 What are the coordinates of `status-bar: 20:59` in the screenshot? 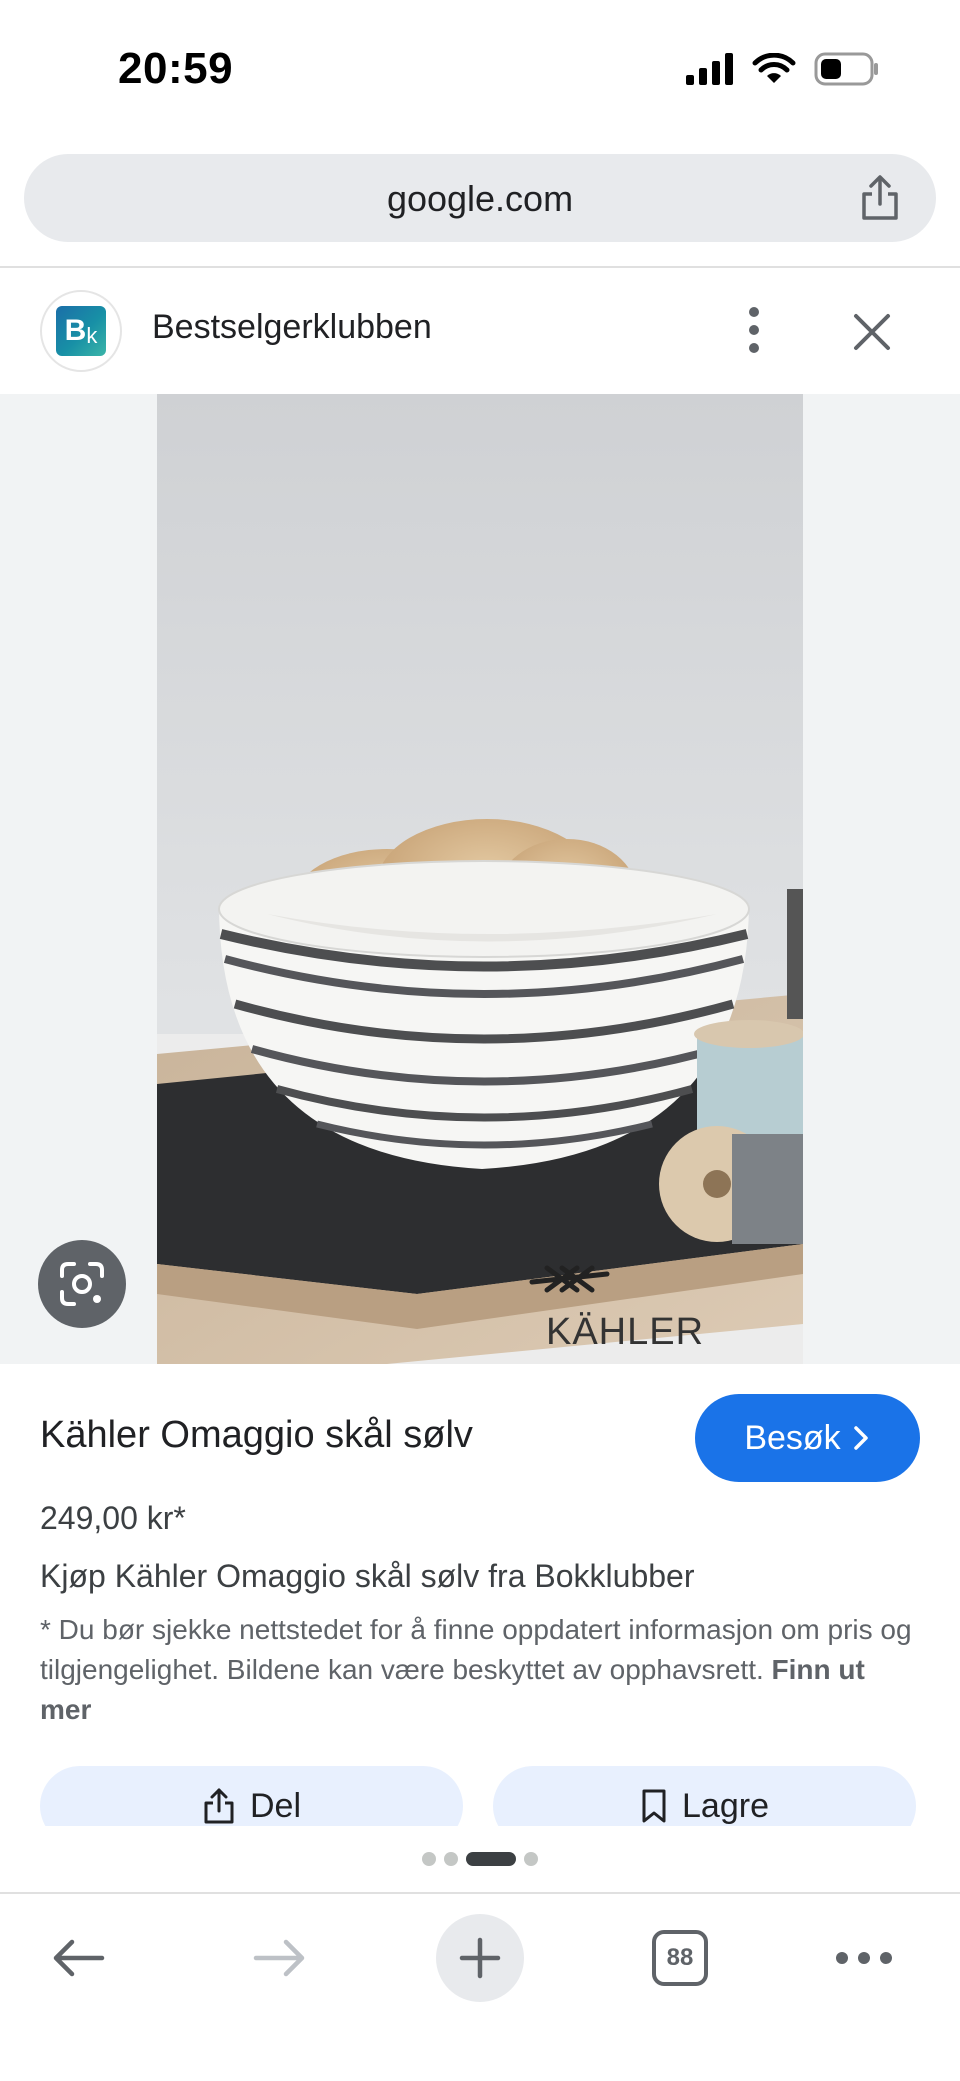 It's located at (480, 70).